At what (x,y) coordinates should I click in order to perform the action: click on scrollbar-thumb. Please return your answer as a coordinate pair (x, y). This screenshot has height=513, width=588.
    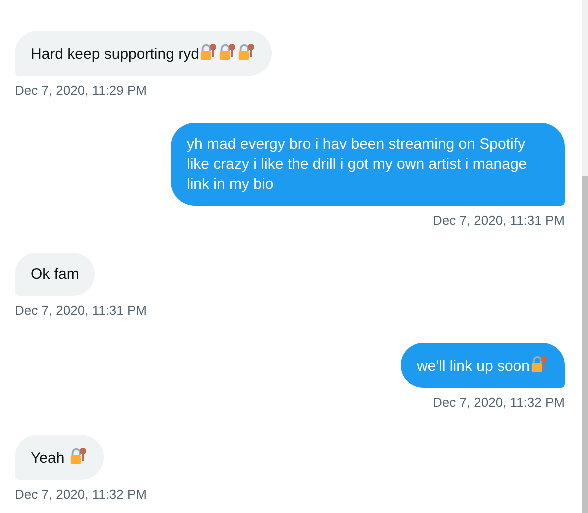
    Looking at the image, I should click on (585, 344).